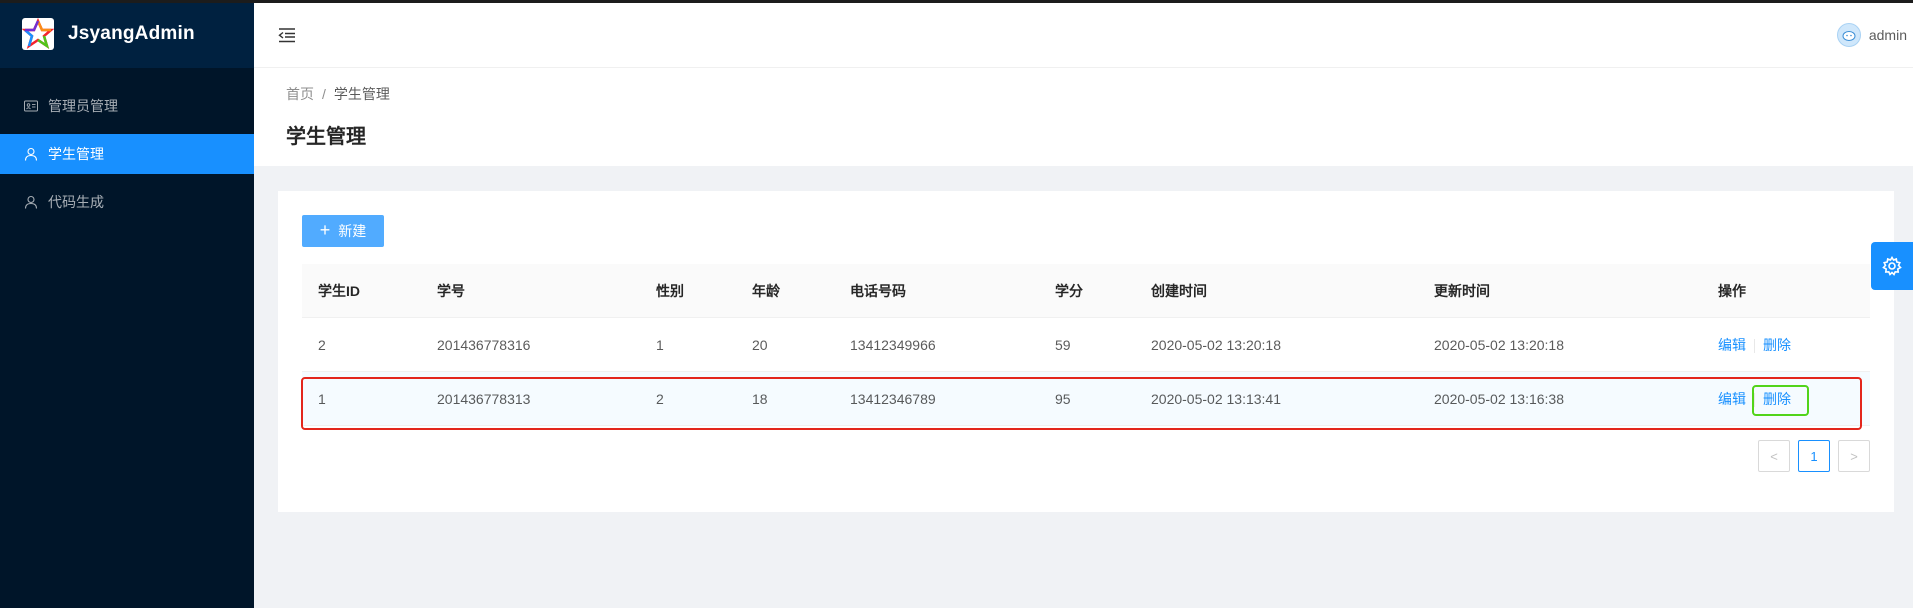 Image resolution: width=1913 pixels, height=608 pixels. What do you see at coordinates (361, 291) in the screenshot?
I see `column-header: 学生ID` at bounding box center [361, 291].